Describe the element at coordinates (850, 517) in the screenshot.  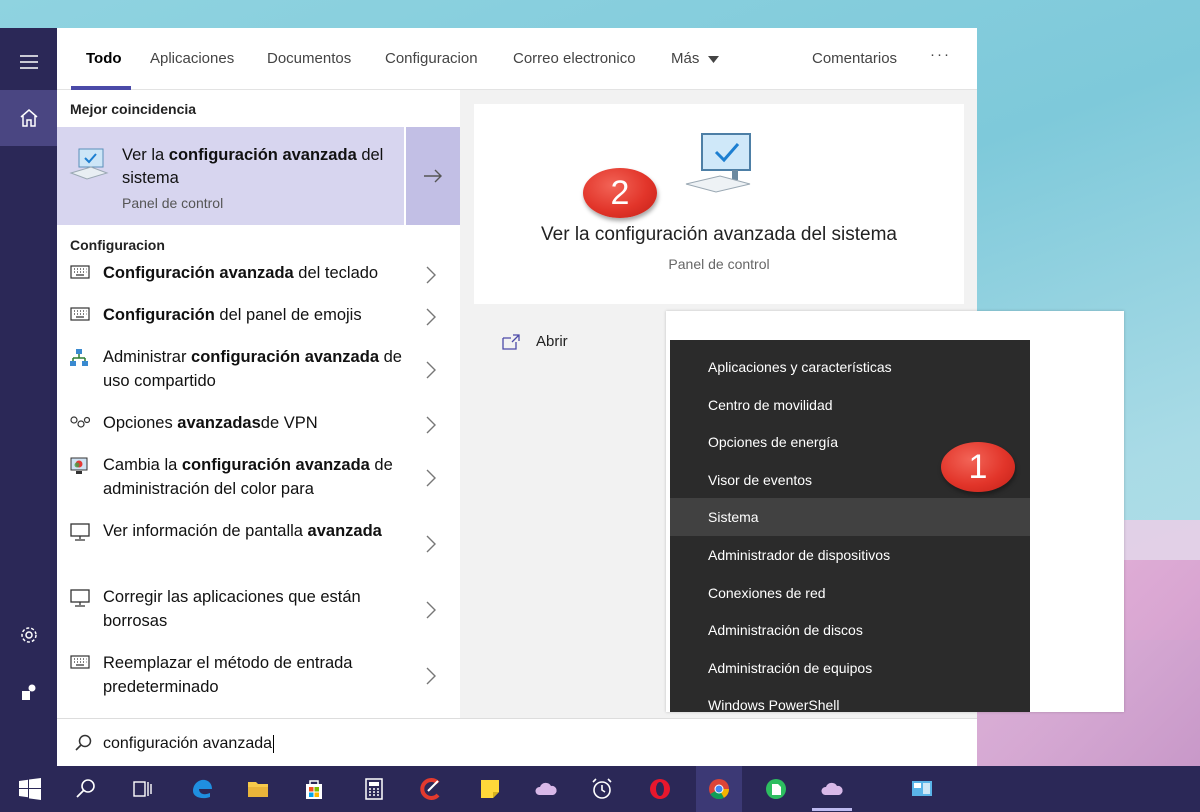
I see `winx-item-5: Sistema` at that location.